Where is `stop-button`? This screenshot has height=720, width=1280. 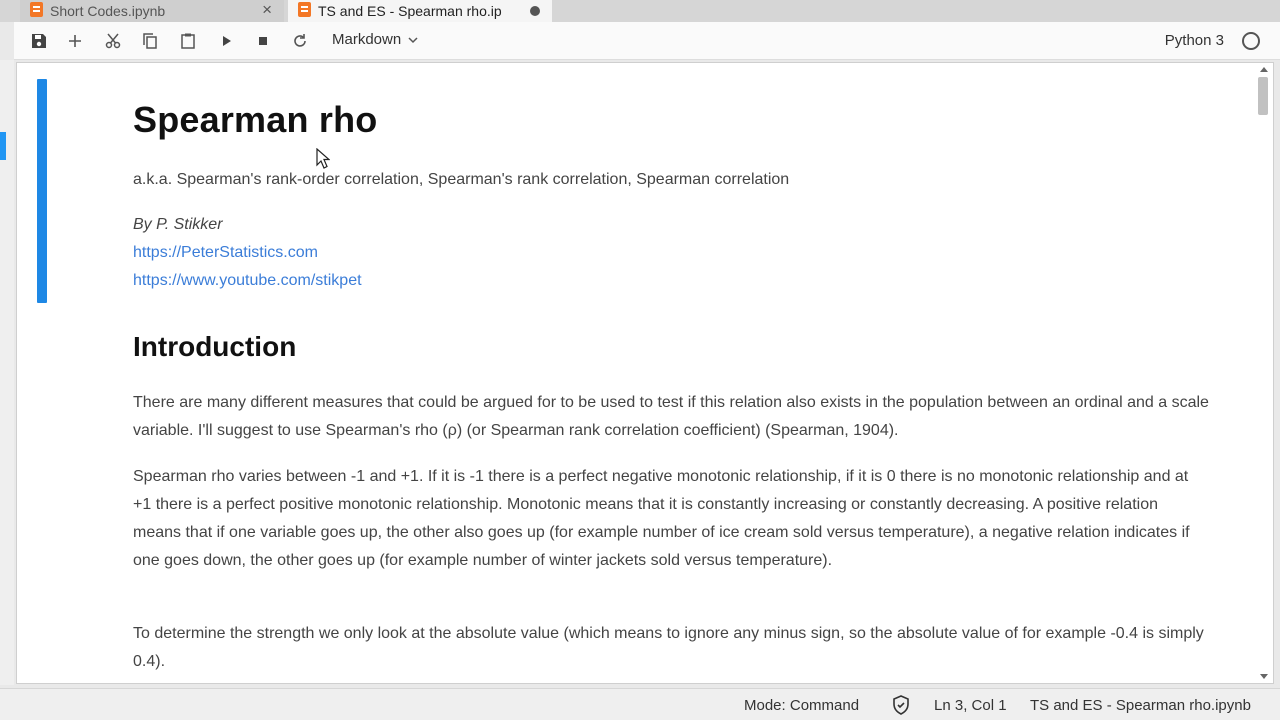
stop-button is located at coordinates (263, 41).